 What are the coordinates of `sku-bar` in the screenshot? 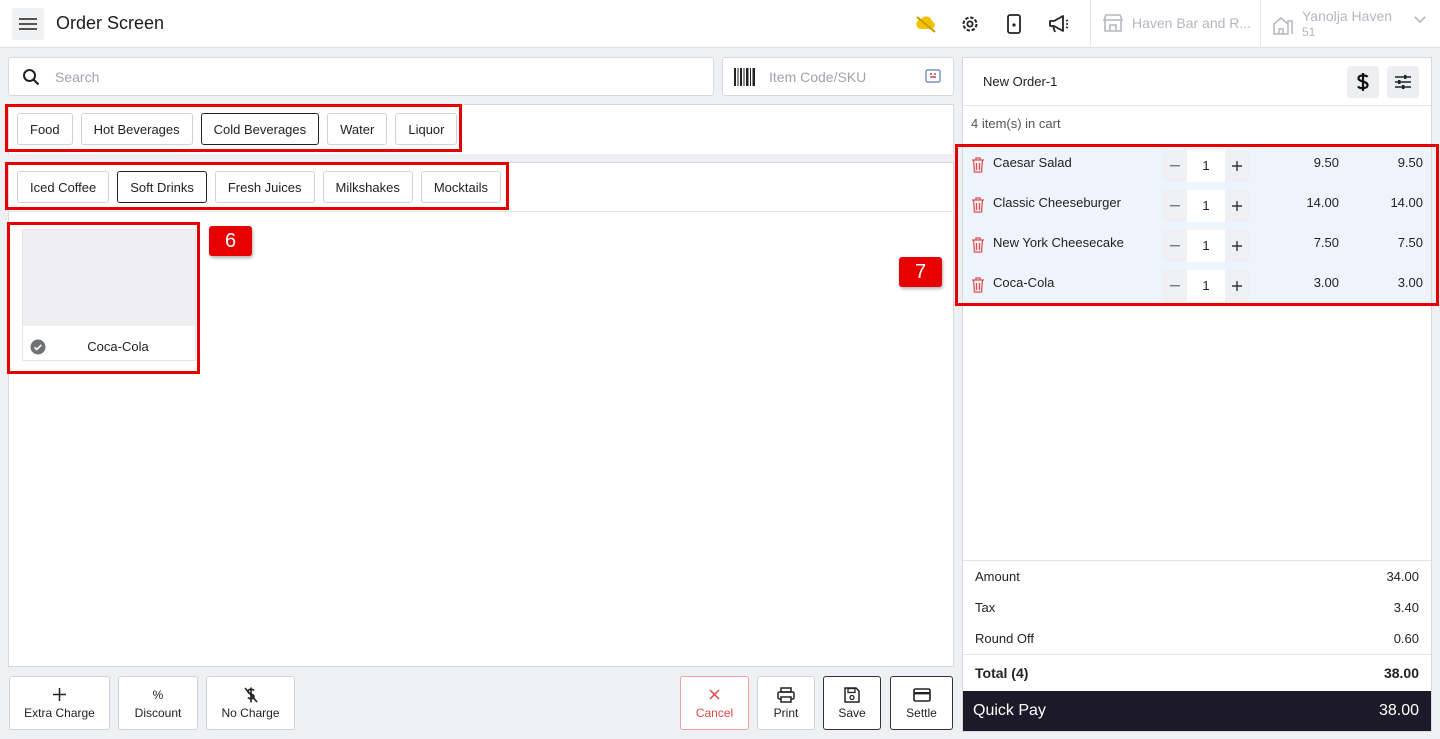 It's located at (838, 76).